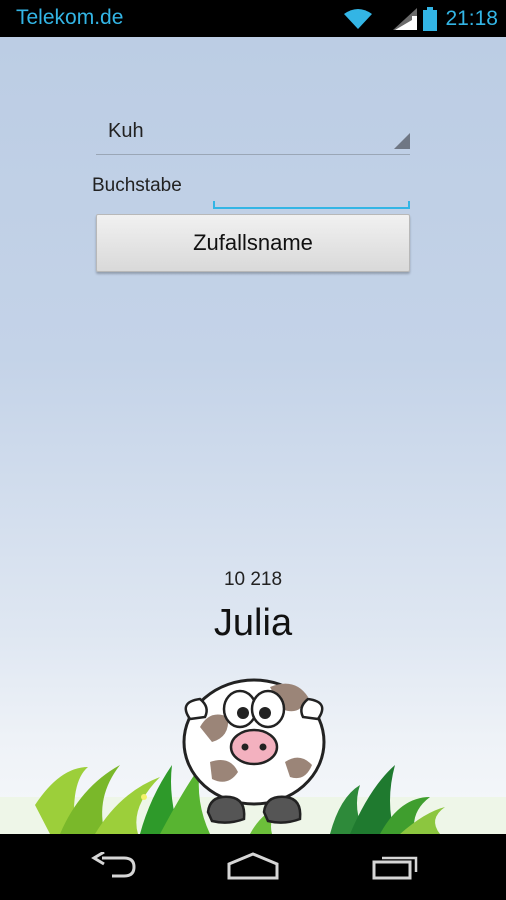 This screenshot has height=900, width=506. What do you see at coordinates (70, 17) in the screenshot?
I see `carrier-name: Telekom.de` at bounding box center [70, 17].